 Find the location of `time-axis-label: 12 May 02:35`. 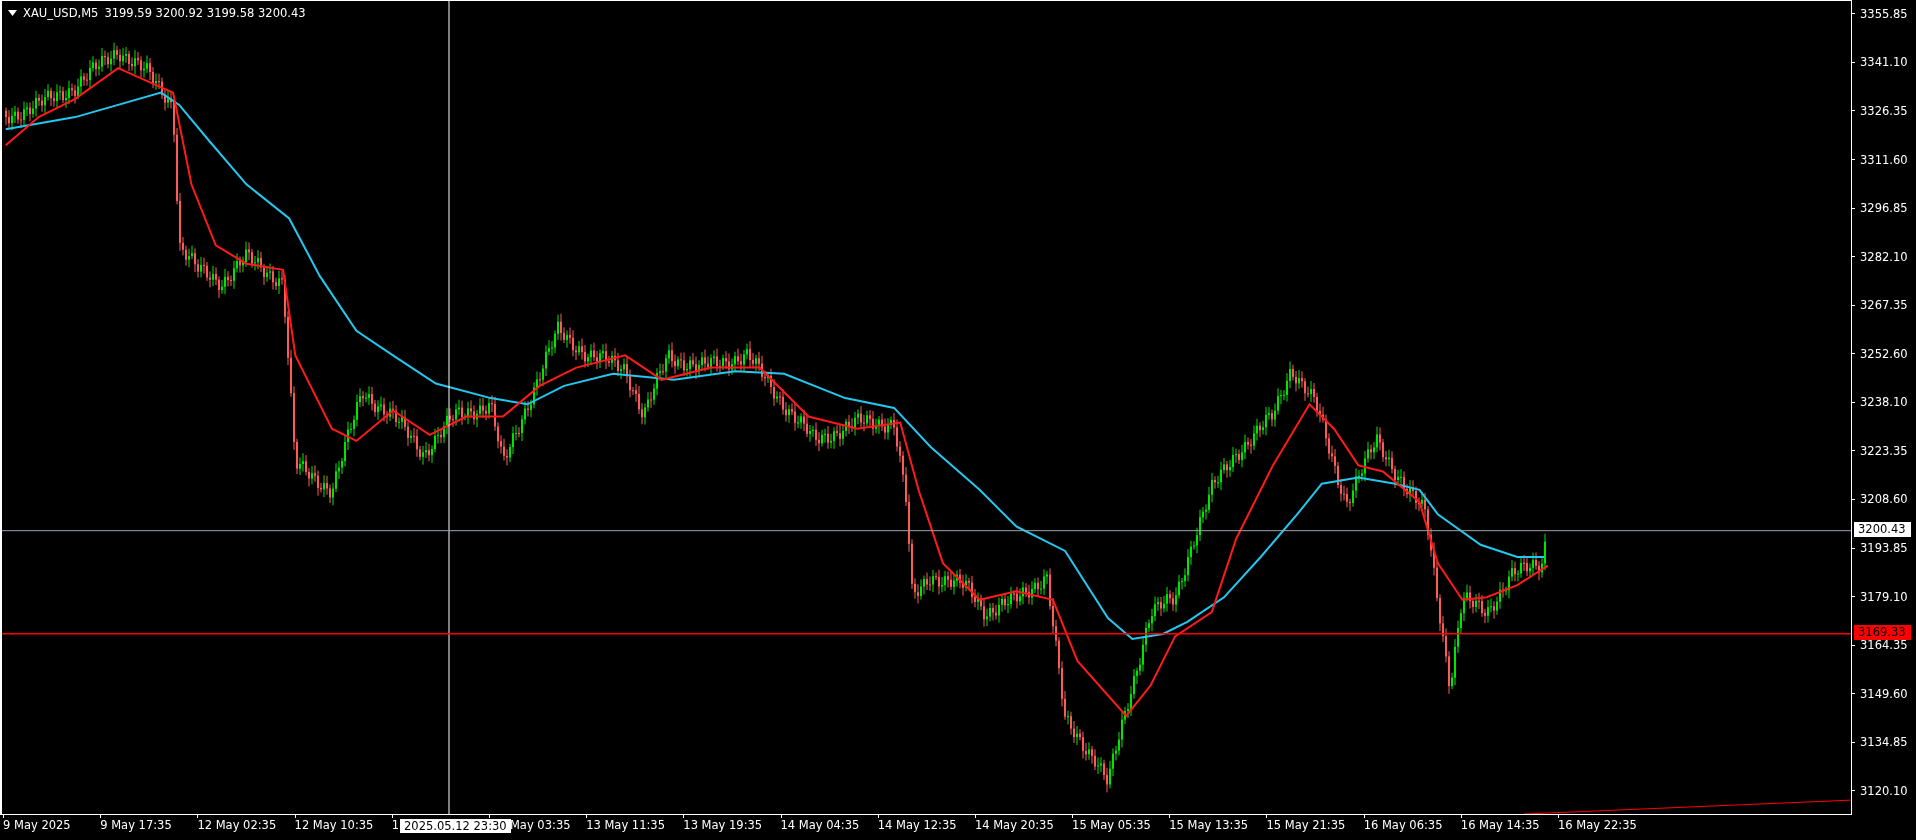

time-axis-label: 12 May 02:35 is located at coordinates (237, 825).